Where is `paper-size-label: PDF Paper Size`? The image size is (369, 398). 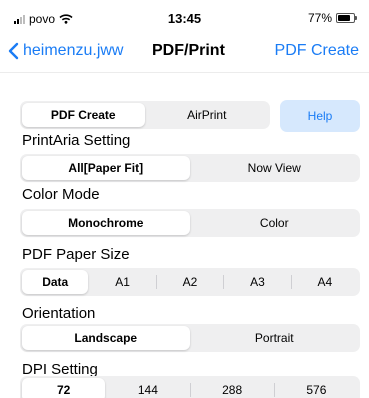
paper-size-label: PDF Paper Size is located at coordinates (76, 254).